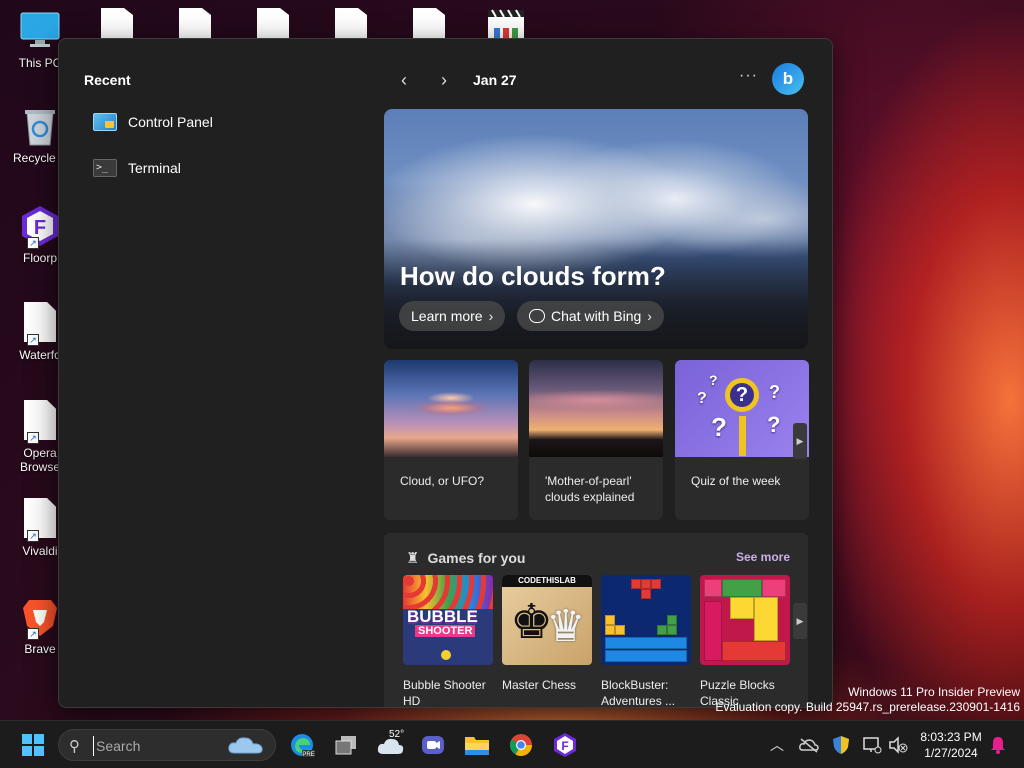 The height and width of the screenshot is (768, 1024). Describe the element at coordinates (566, 626) in the screenshot. I see `white-queen-icon: ♛` at that location.